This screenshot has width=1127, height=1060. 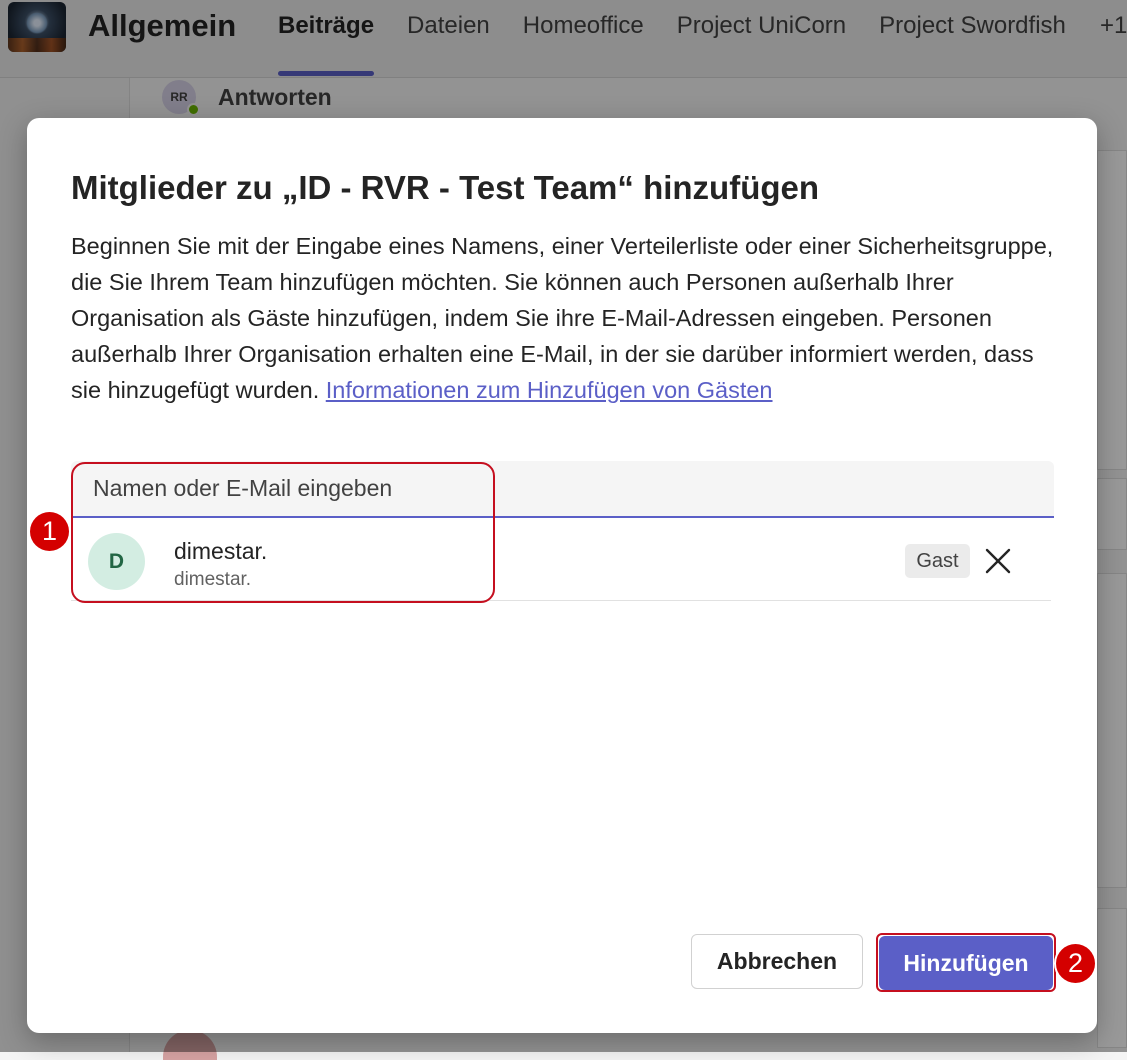 I want to click on close-icon, so click(x=998, y=561).